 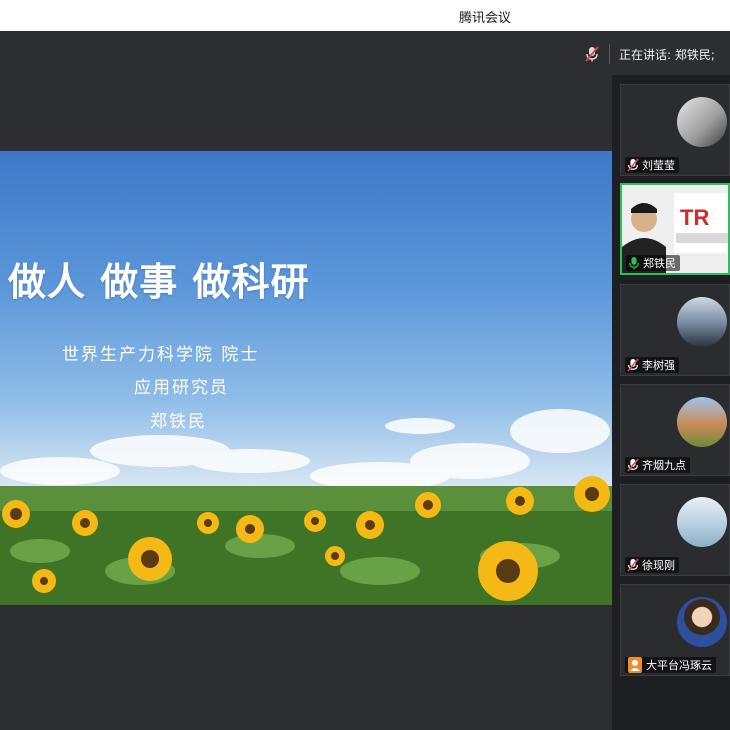 I want to click on participant-name: 大平台冯琢云, so click(x=679, y=665).